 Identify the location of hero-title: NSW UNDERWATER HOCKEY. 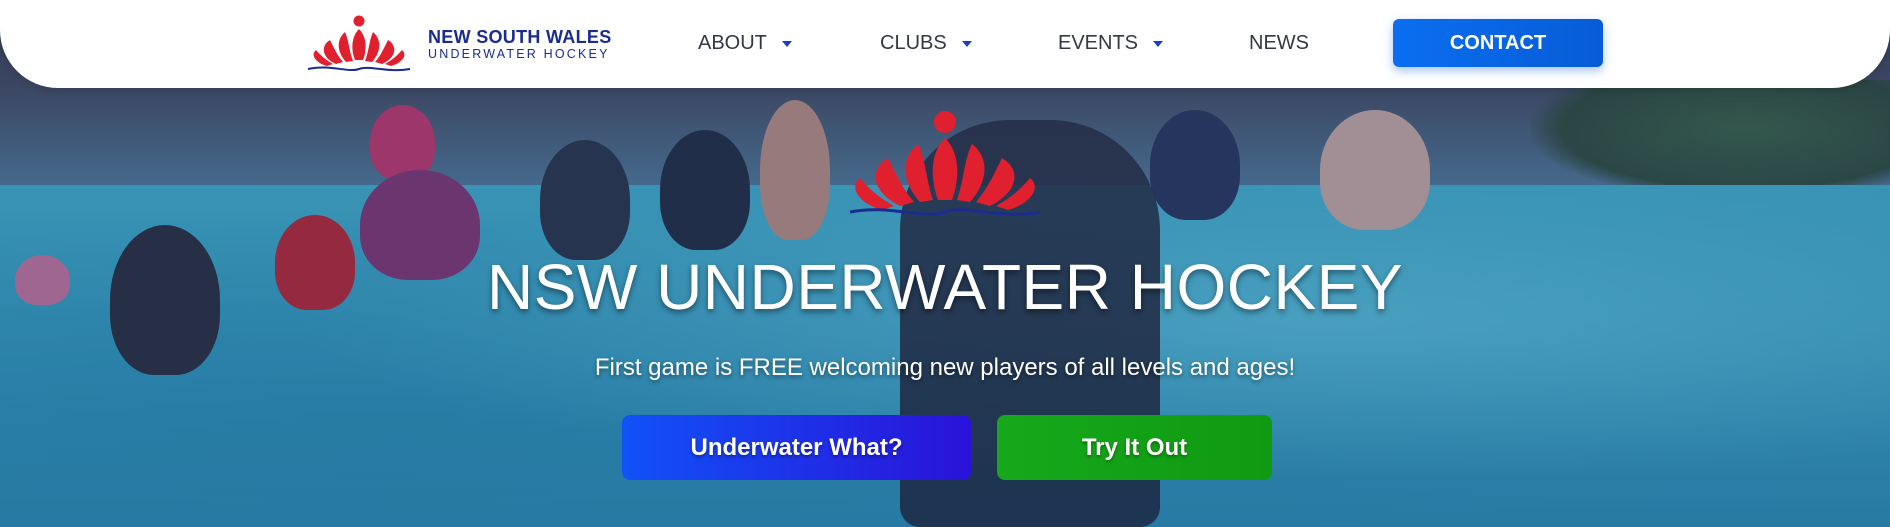
(945, 287).